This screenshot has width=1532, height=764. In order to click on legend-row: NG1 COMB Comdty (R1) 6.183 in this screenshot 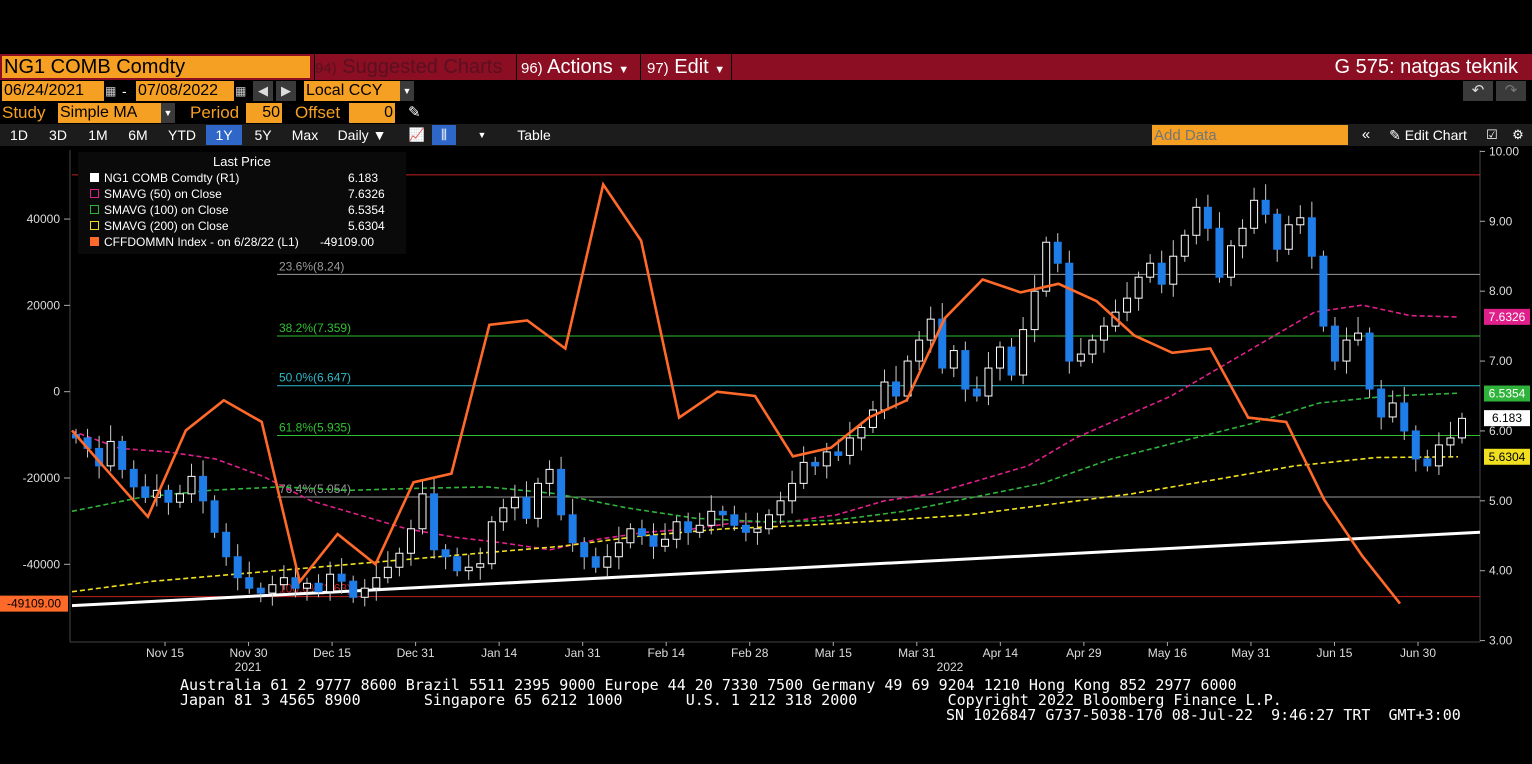, I will do `click(246, 178)`.